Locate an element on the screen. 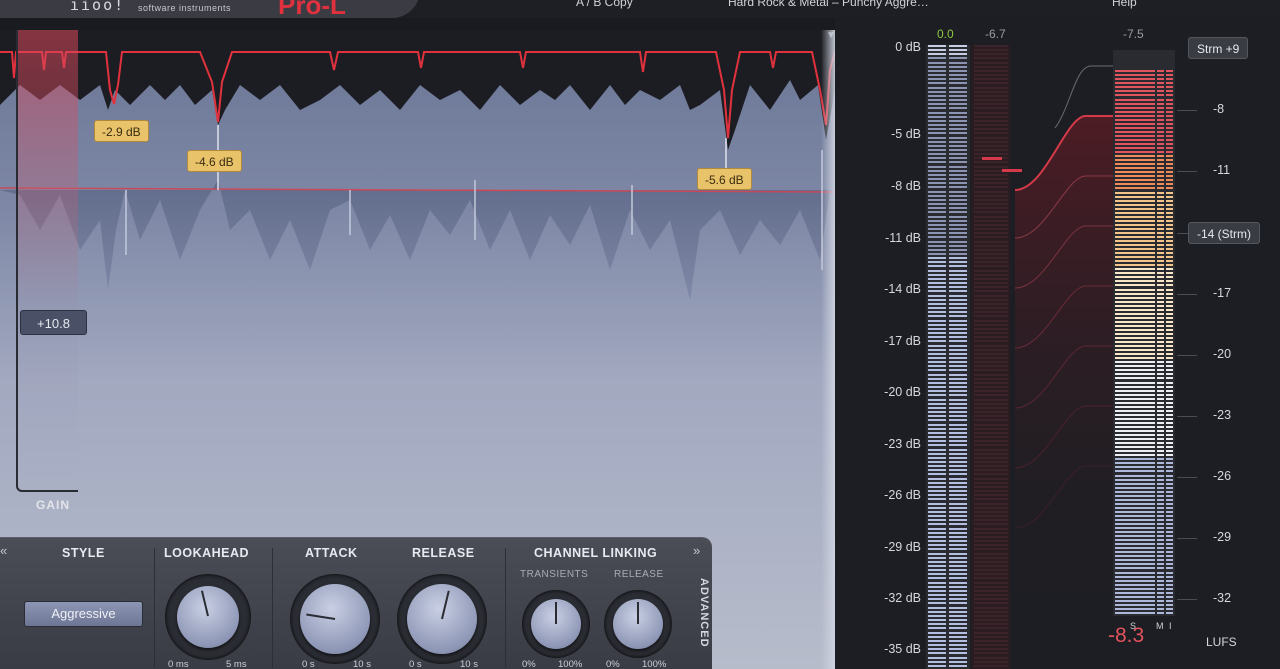 The image size is (1280, 669). advanced-toggle: ADVANCED is located at coordinates (700, 618).